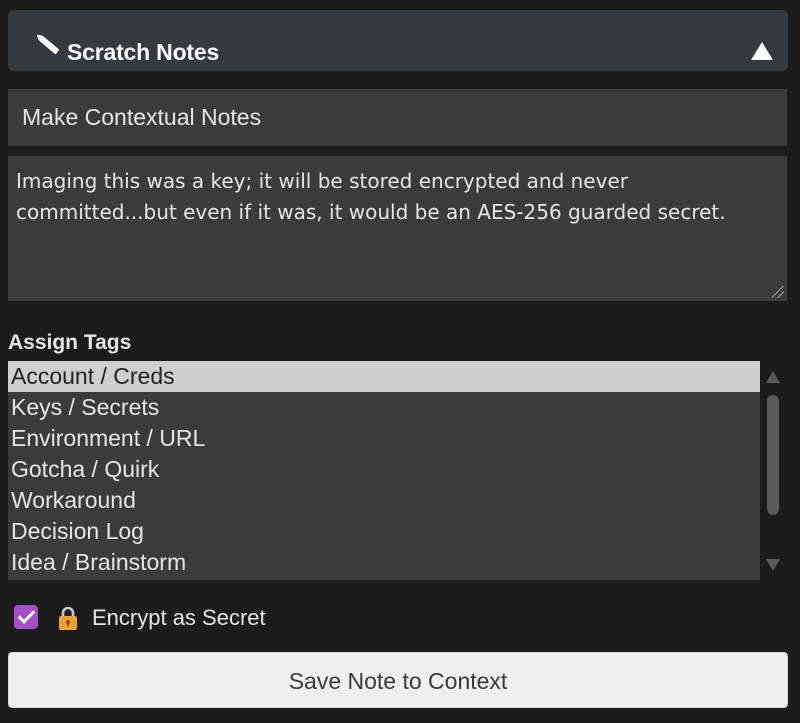 Image resolution: width=800 pixels, height=723 pixels. What do you see at coordinates (398, 680) in the screenshot?
I see `save-note-button: Save Note to Context` at bounding box center [398, 680].